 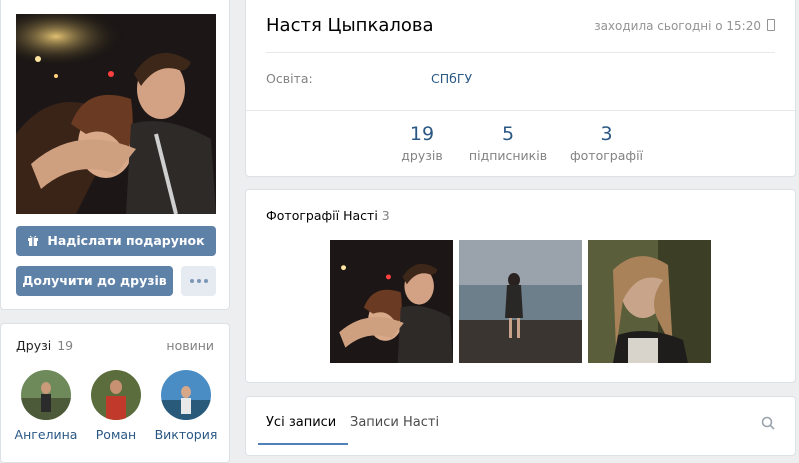 What do you see at coordinates (768, 423) in the screenshot?
I see `search-icon` at bounding box center [768, 423].